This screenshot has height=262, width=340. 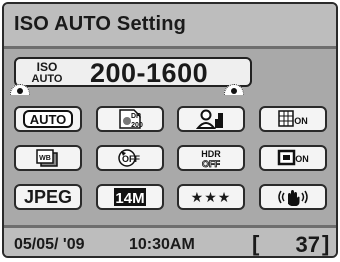 I want to click on hdr-button: HDR OFF, so click(x=211, y=158).